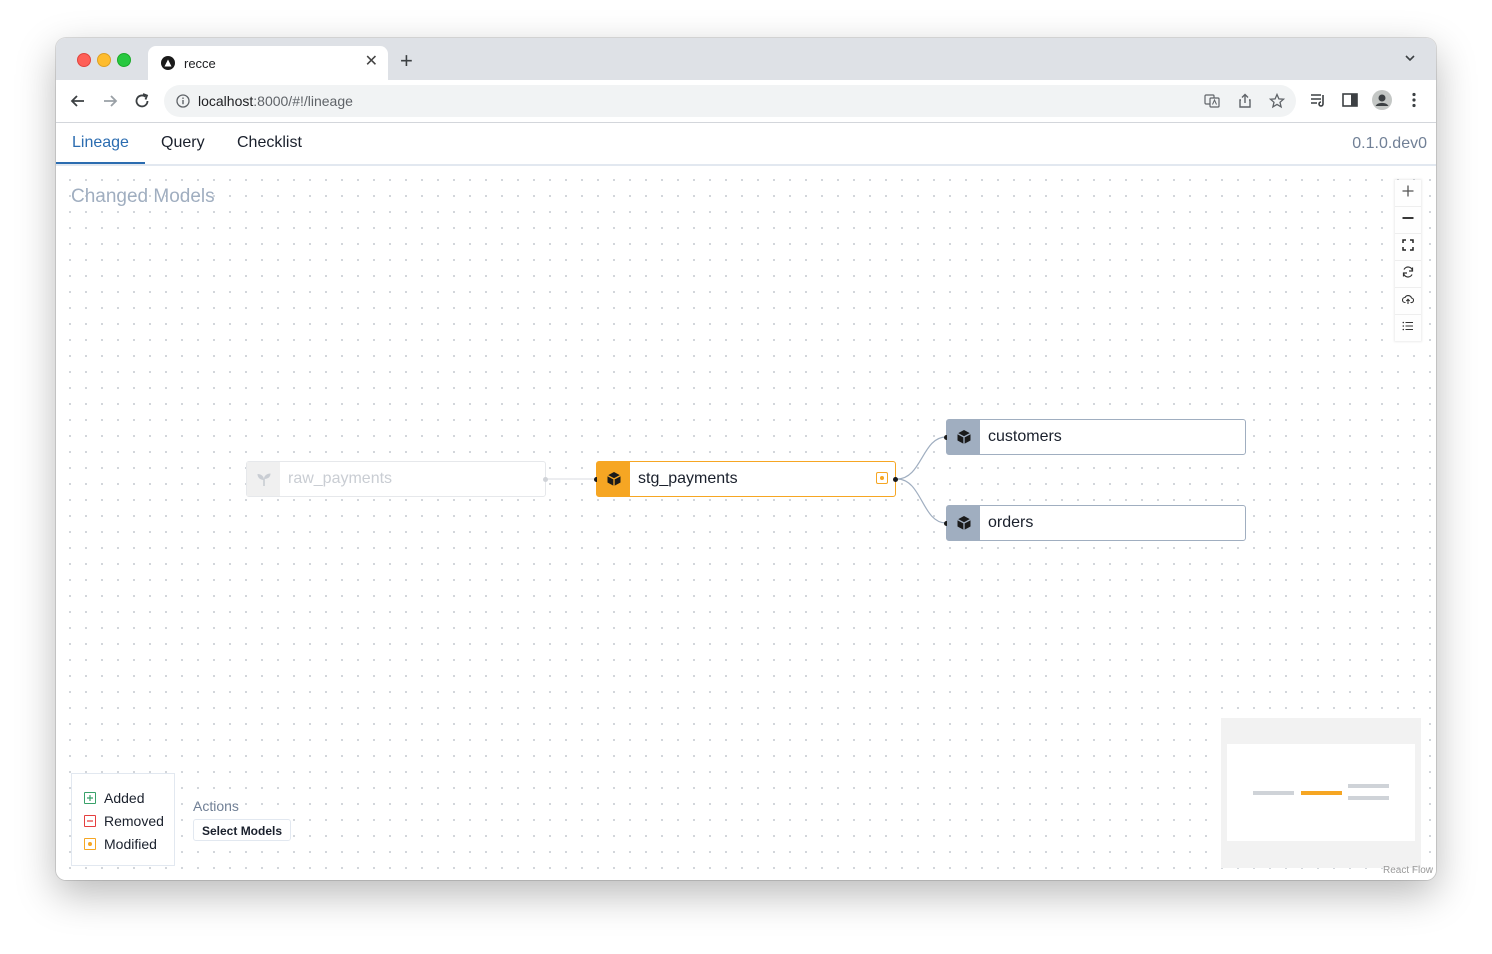 This screenshot has height=954, width=1492. What do you see at coordinates (730, 101) in the screenshot?
I see `address-bar: localhost:8000/#!/lineage` at bounding box center [730, 101].